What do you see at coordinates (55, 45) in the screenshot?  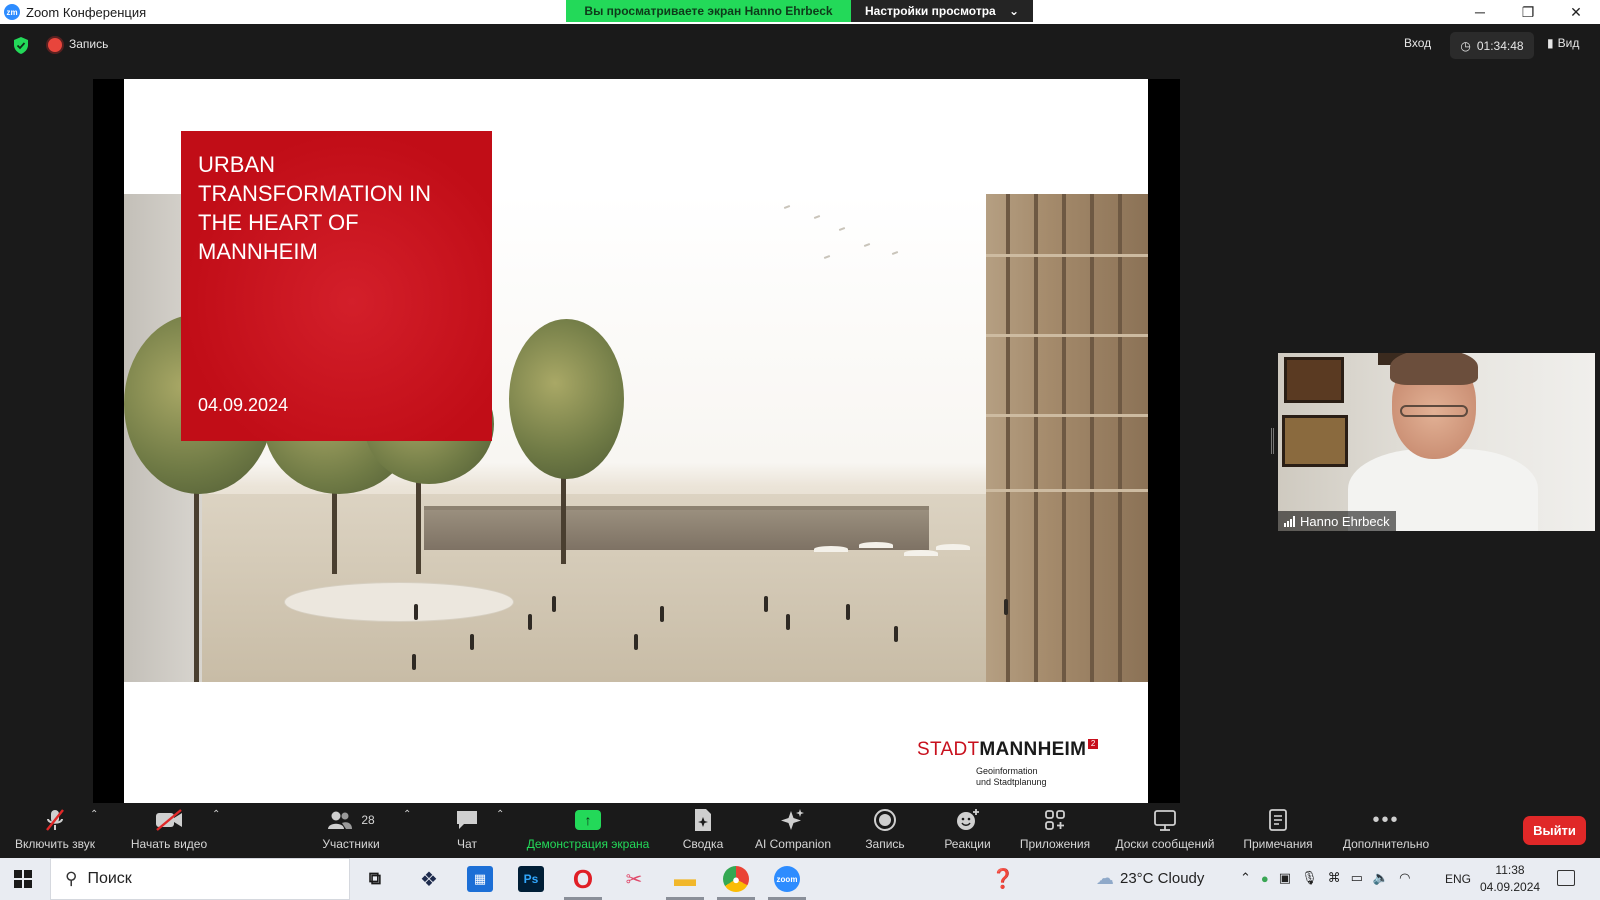 I see `recording-icon` at bounding box center [55, 45].